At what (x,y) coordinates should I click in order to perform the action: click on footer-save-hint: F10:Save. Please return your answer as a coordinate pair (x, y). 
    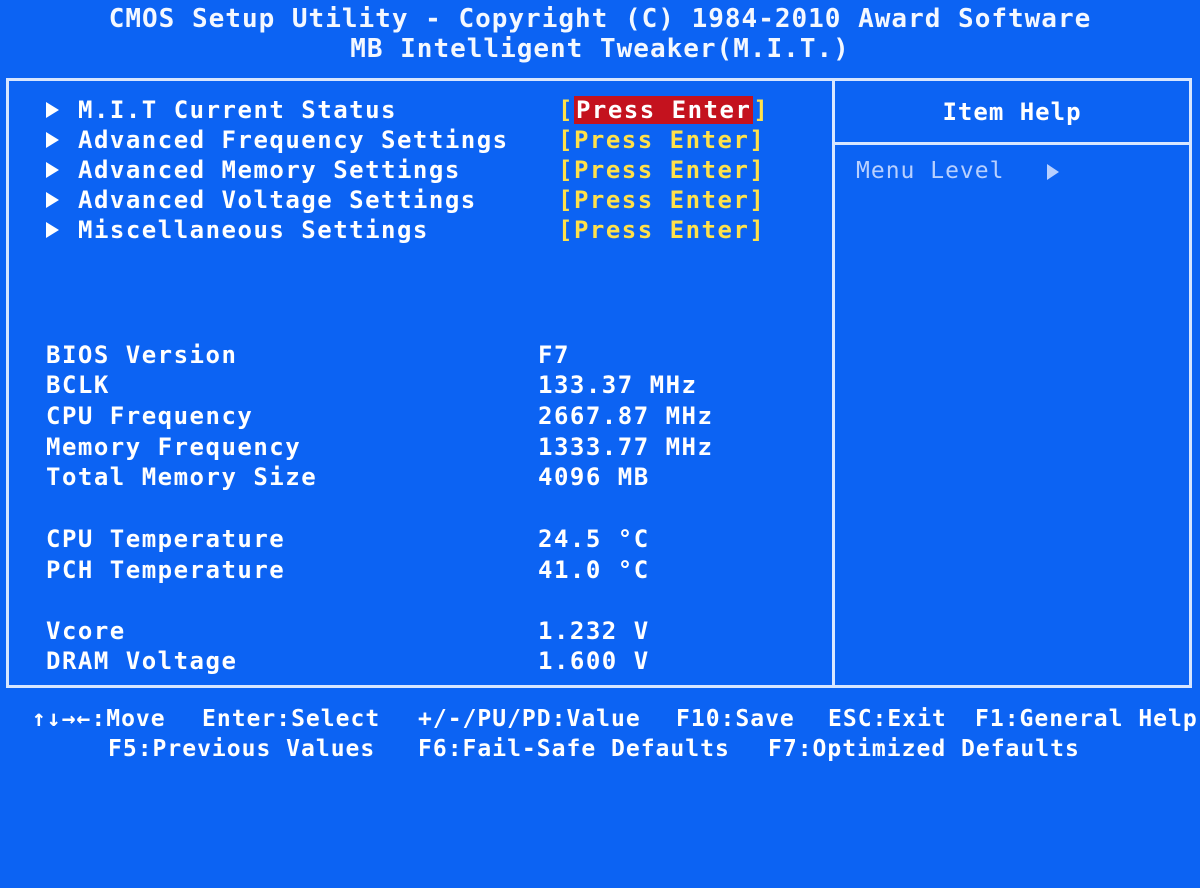
    Looking at the image, I should click on (735, 719).